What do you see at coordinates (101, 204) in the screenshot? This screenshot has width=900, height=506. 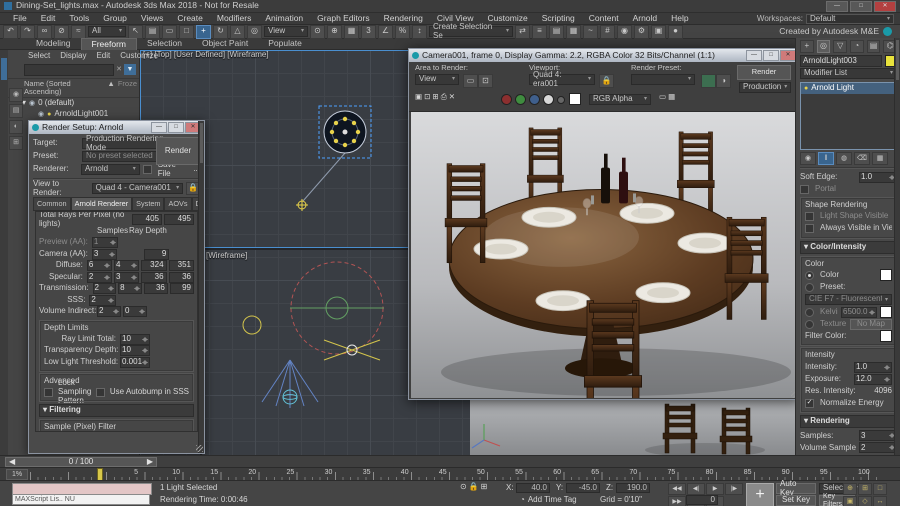 I see `rsd-tab-arnold: Arnold Renderer` at bounding box center [101, 204].